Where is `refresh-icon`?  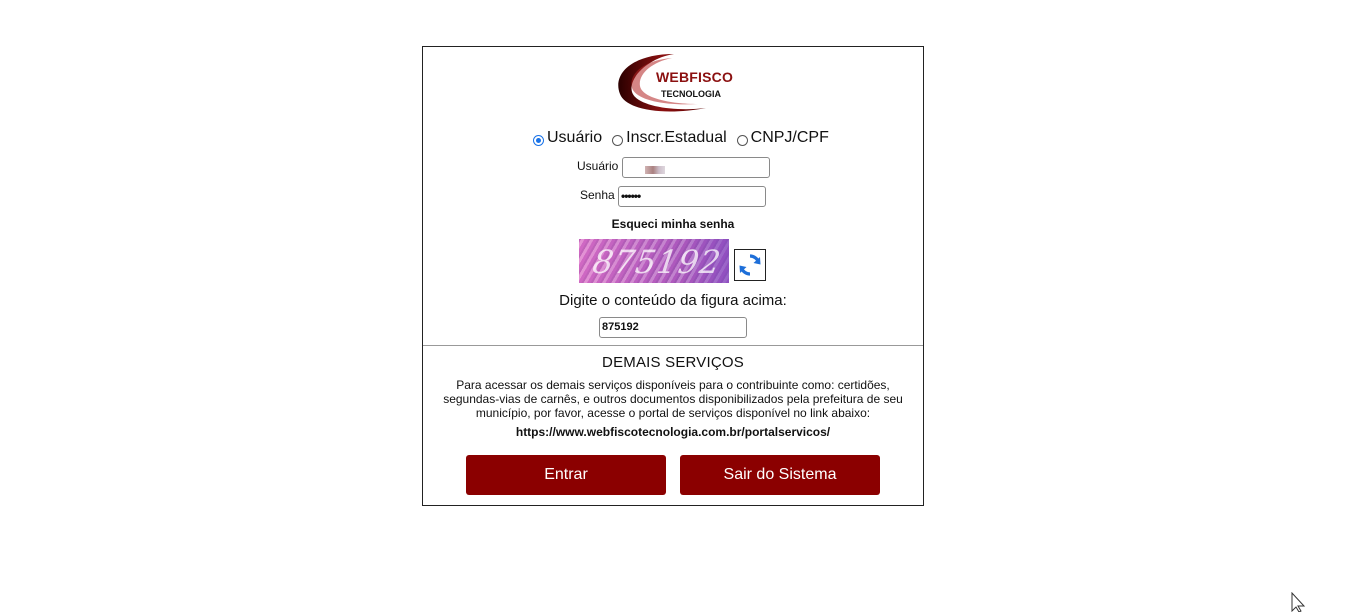 refresh-icon is located at coordinates (750, 265).